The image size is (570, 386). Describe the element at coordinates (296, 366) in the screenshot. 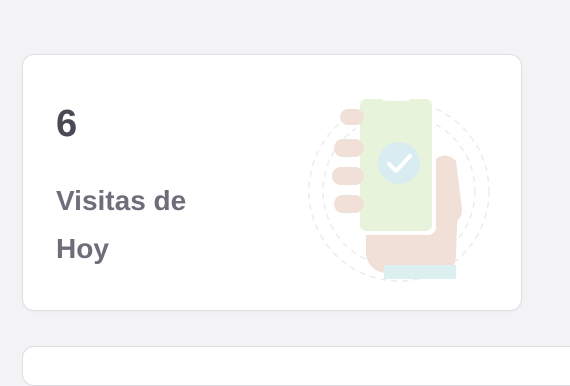

I see `next-card` at that location.